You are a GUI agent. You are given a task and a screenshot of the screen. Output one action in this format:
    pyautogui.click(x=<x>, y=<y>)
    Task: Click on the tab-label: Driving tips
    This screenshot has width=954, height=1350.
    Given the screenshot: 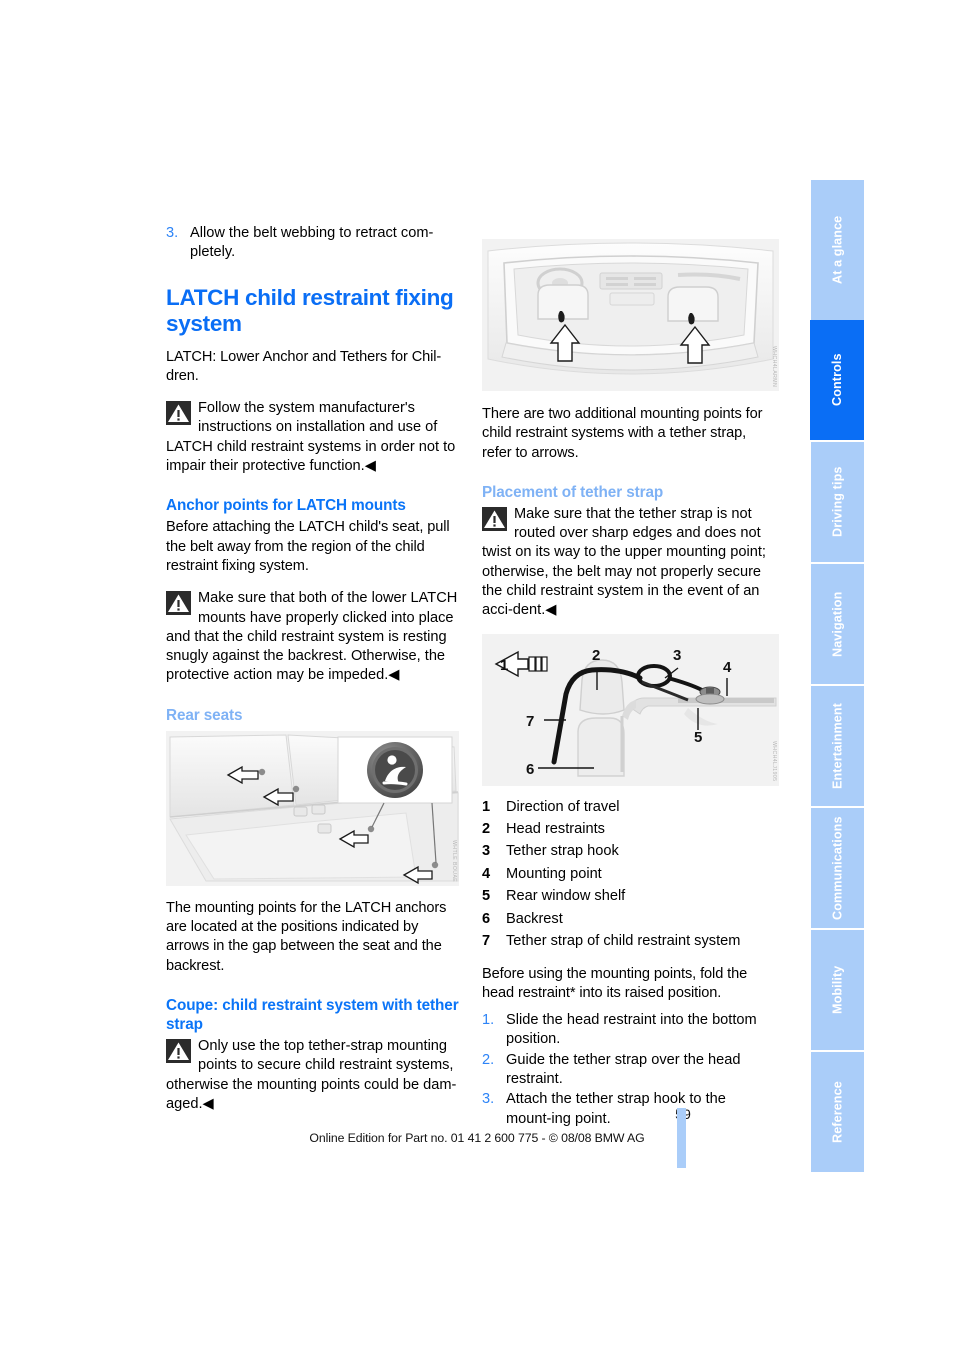 What is the action you would take?
    pyautogui.click(x=837, y=502)
    